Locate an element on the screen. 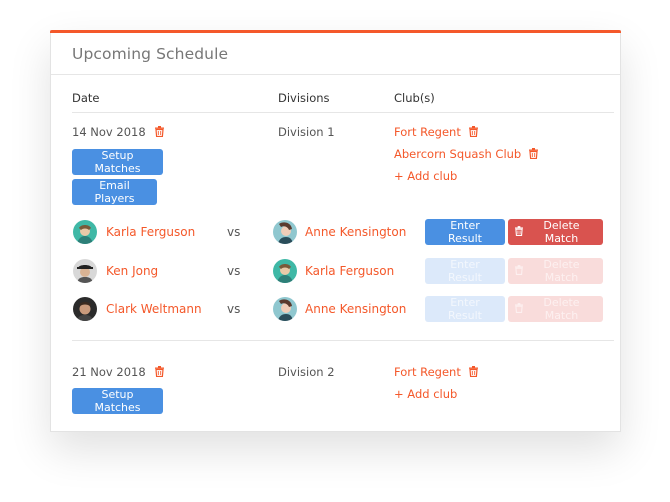 The height and width of the screenshot is (502, 670). card-header: Upcoming Schedule is located at coordinates (335, 54).